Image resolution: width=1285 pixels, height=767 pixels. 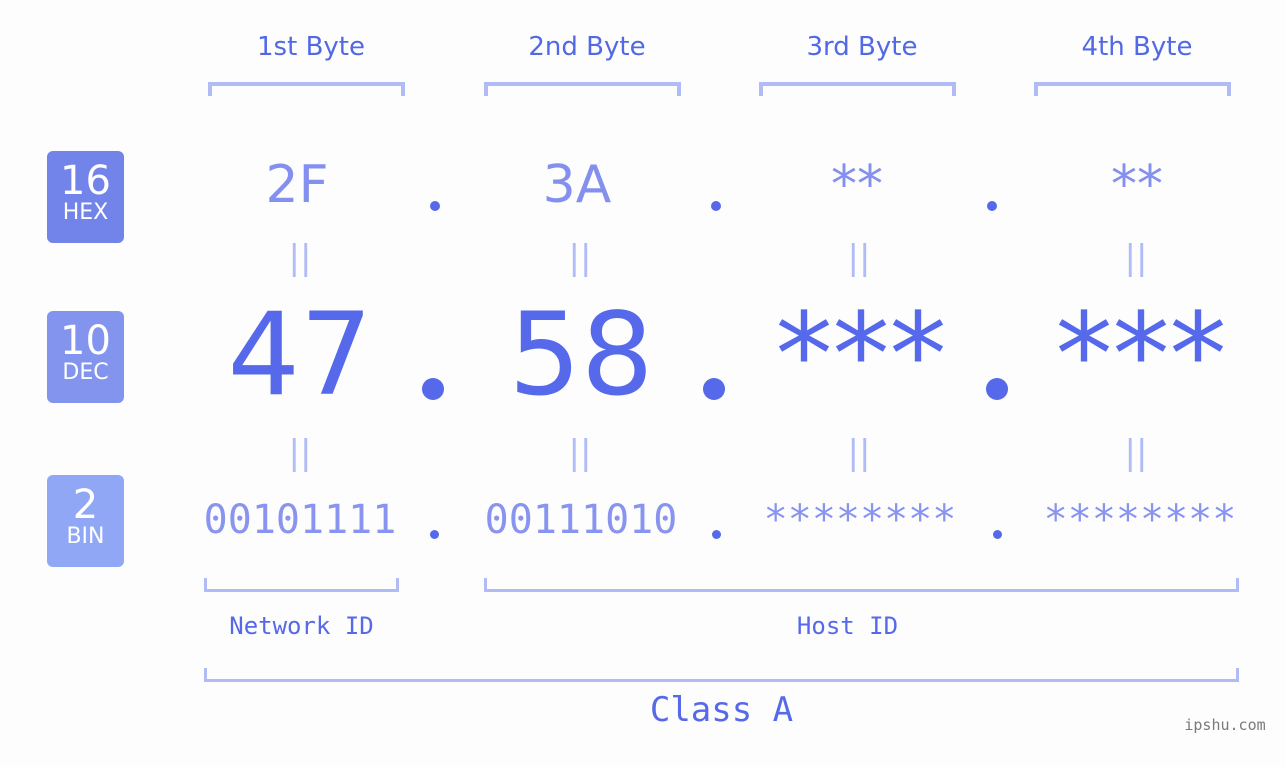 I want to click on bracket-class, so click(x=721, y=675).